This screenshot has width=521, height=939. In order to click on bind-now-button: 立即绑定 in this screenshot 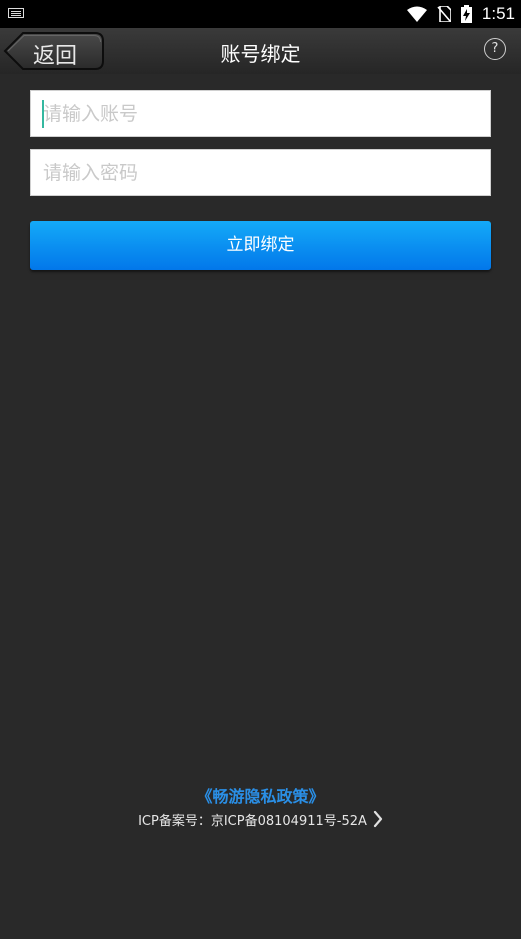, I will do `click(260, 245)`.